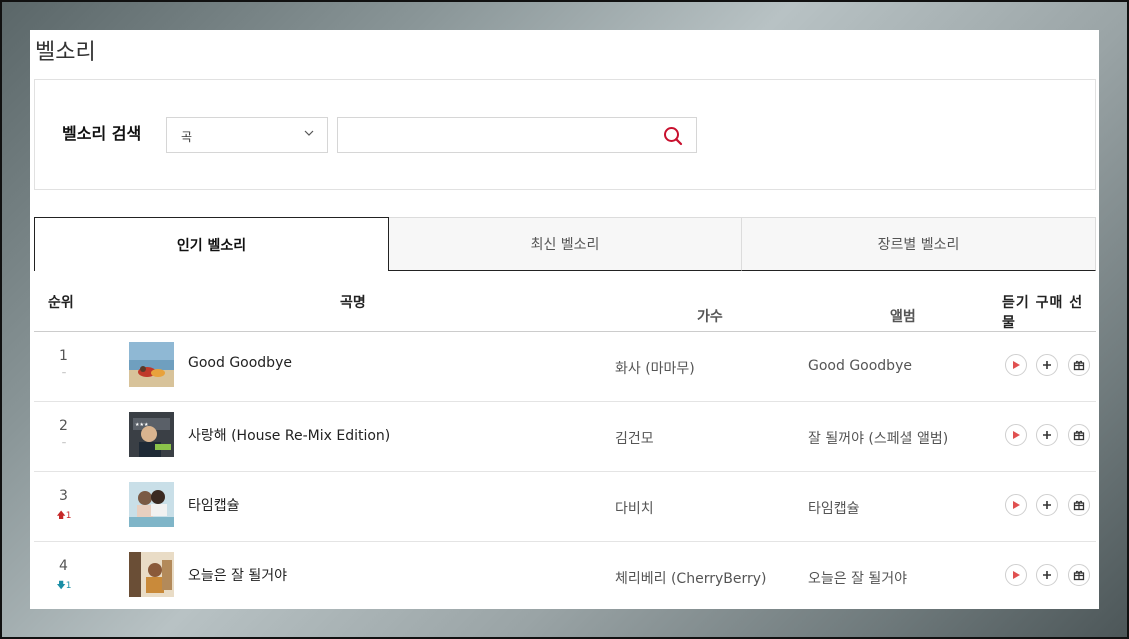 Image resolution: width=1129 pixels, height=639 pixels. Describe the element at coordinates (63, 496) in the screenshot. I see `rank-number: 3` at that location.